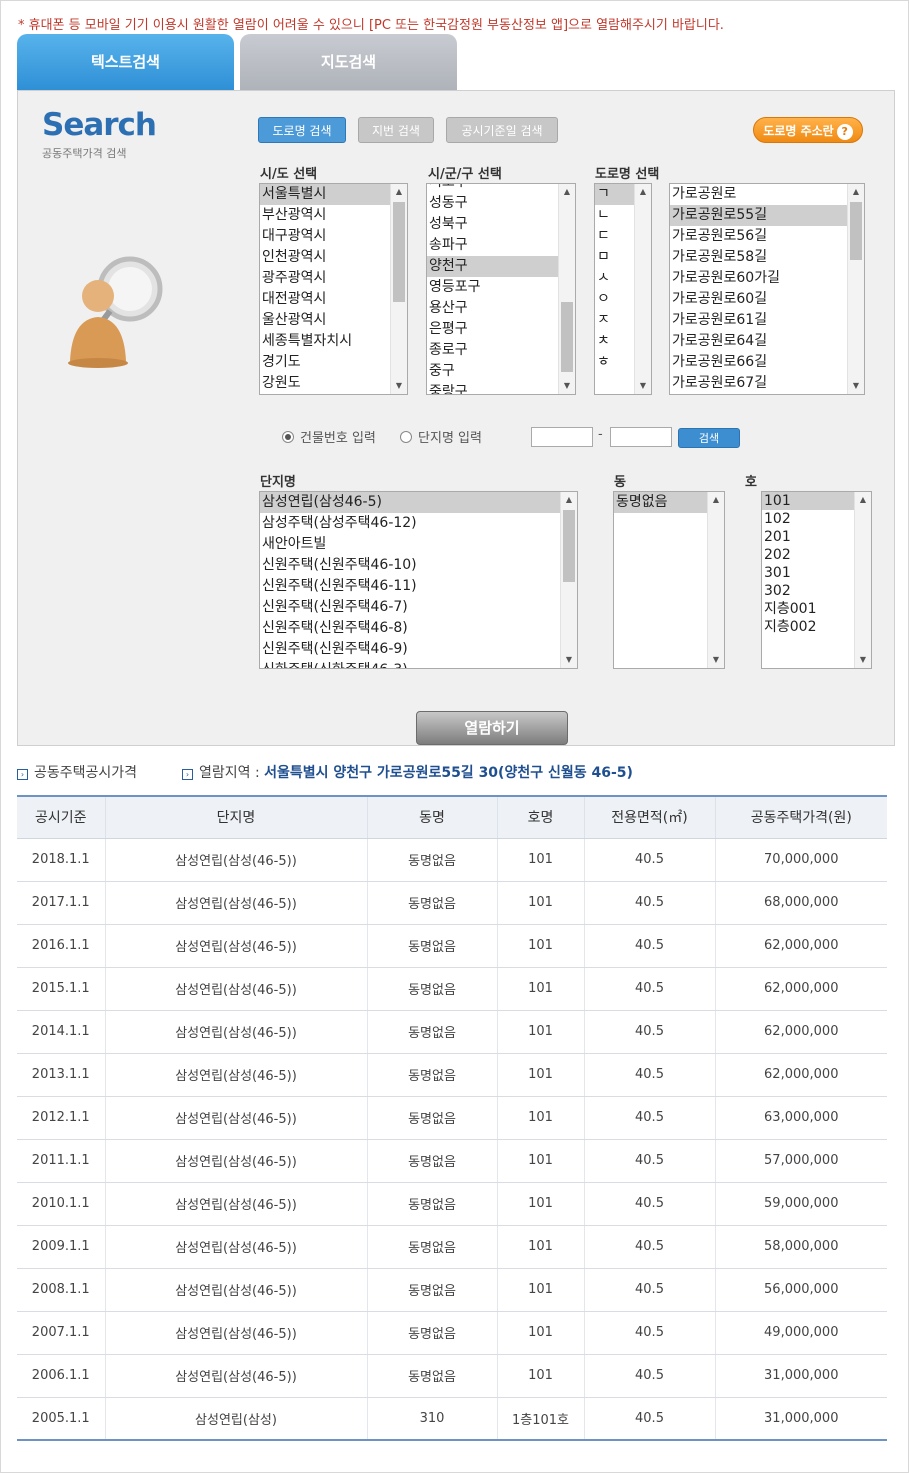 The width and height of the screenshot is (909, 1473). What do you see at coordinates (801, 817) in the screenshot?
I see `column-header: 공동주택가격(원)` at bounding box center [801, 817].